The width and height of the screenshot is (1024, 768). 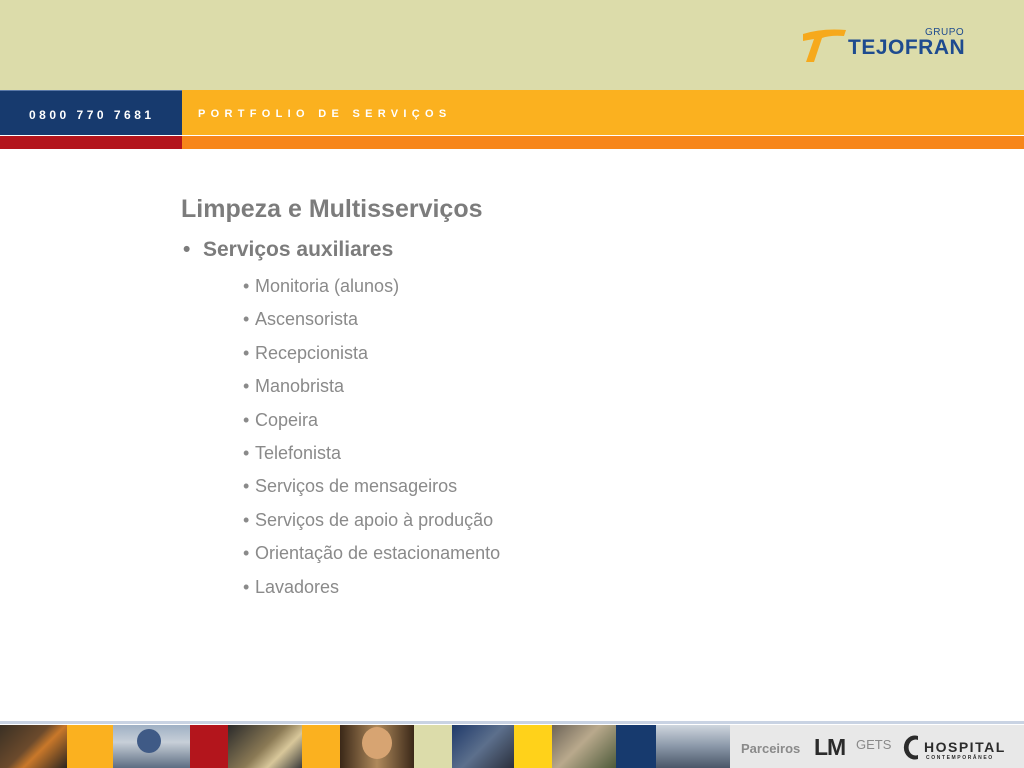 I want to click on section-title-bar: PORTFOLIO DE SERVIÇOS, so click(x=603, y=113).